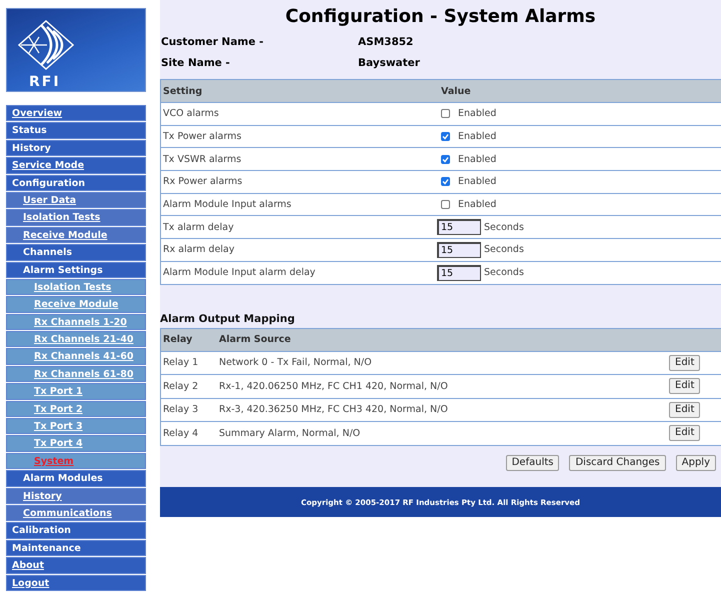 The height and width of the screenshot is (595, 721). I want to click on nav-item: Receive Module, so click(76, 235).